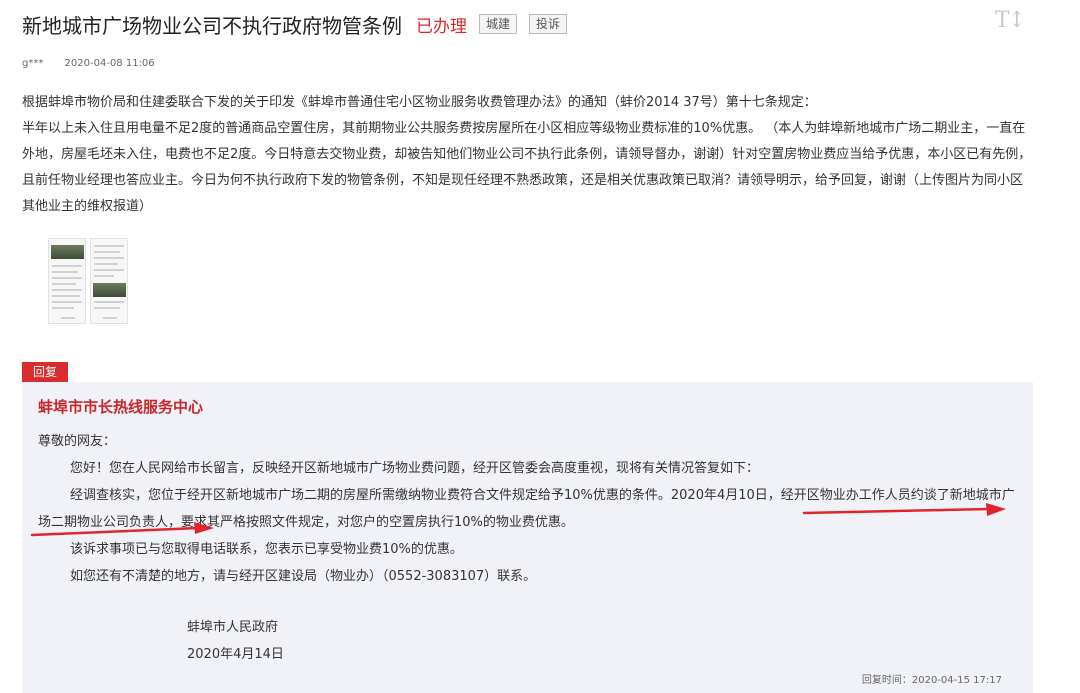 The width and height of the screenshot is (1080, 693). I want to click on reply-organization: 蚌埠市市长热线服务中心, so click(121, 407).